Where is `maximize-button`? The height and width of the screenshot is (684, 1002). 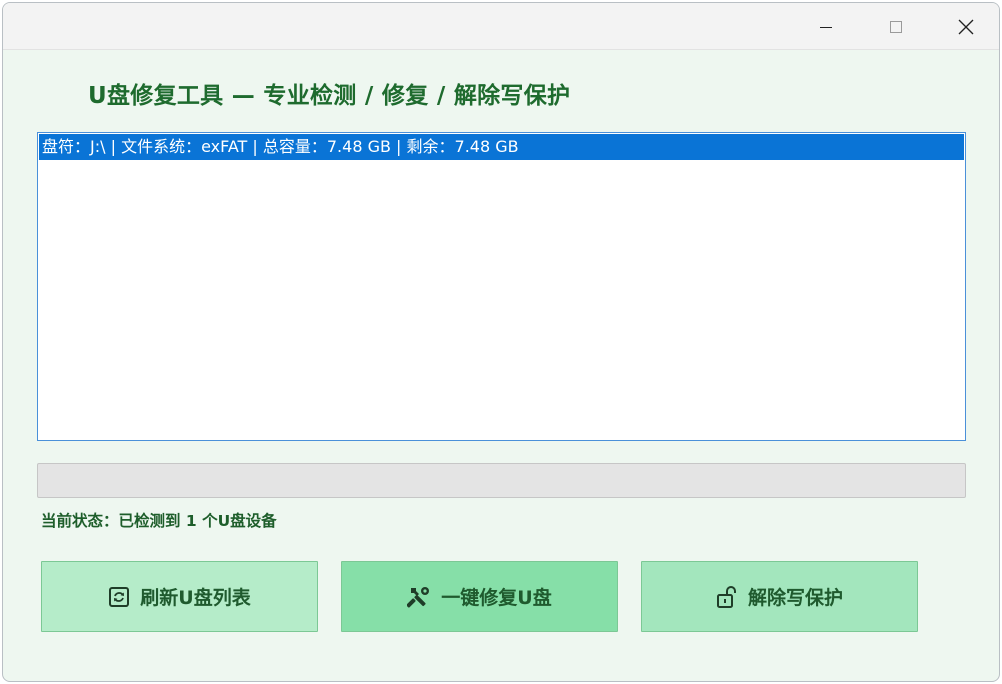 maximize-button is located at coordinates (896, 26).